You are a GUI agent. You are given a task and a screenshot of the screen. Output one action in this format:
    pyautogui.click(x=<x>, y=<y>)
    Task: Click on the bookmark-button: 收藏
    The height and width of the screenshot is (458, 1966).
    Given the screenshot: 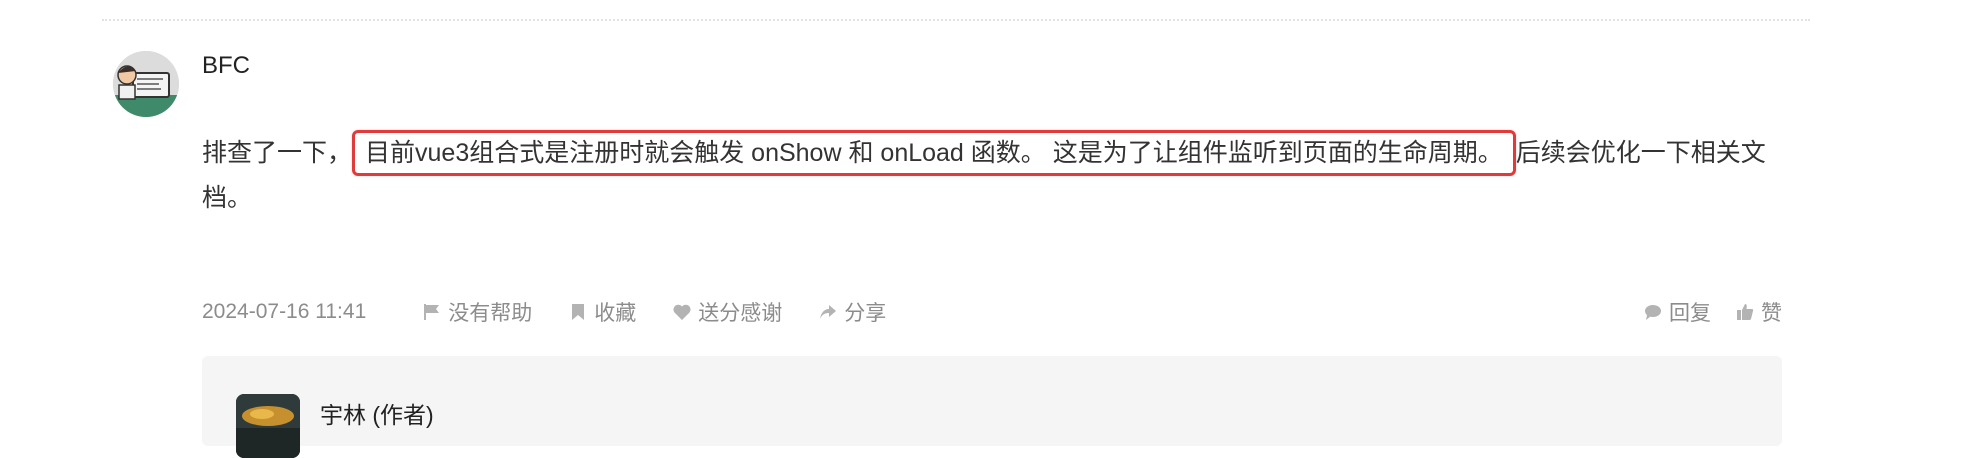 What is the action you would take?
    pyautogui.click(x=602, y=312)
    